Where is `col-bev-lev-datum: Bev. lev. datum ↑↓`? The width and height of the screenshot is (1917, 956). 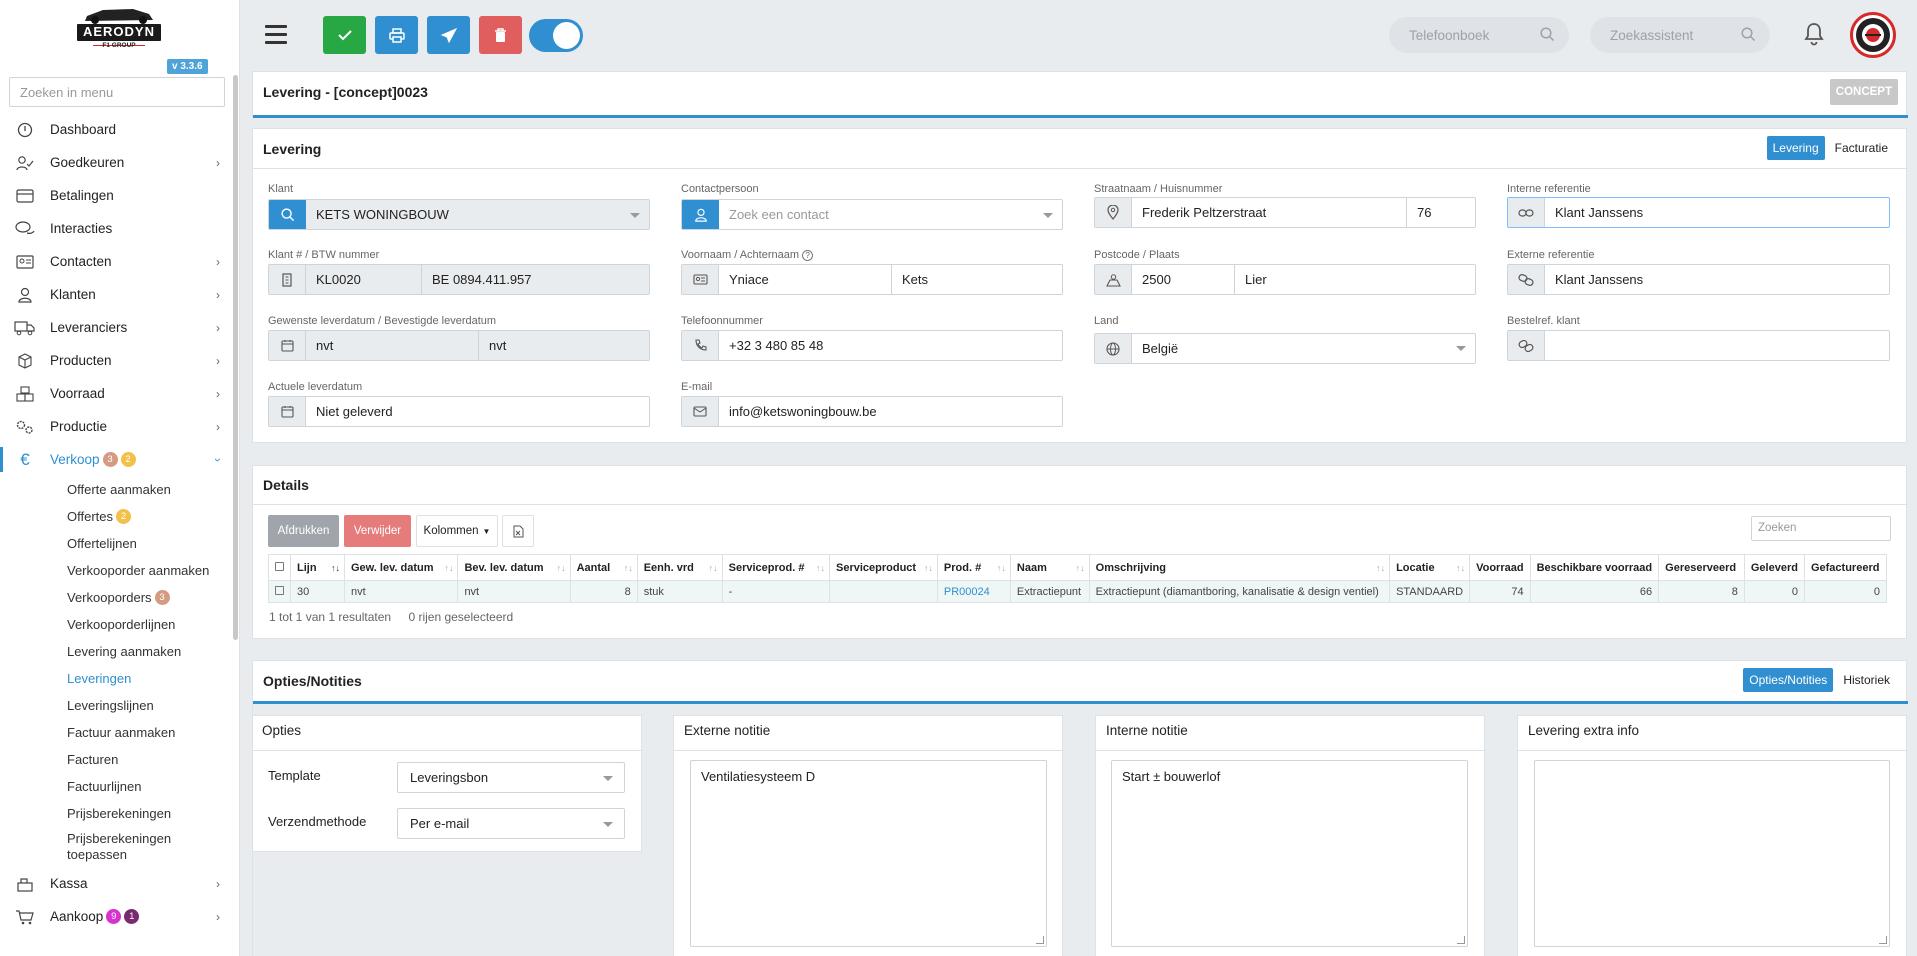
col-bev-lev-datum: Bev. lev. datum ↑↓ is located at coordinates (514, 567).